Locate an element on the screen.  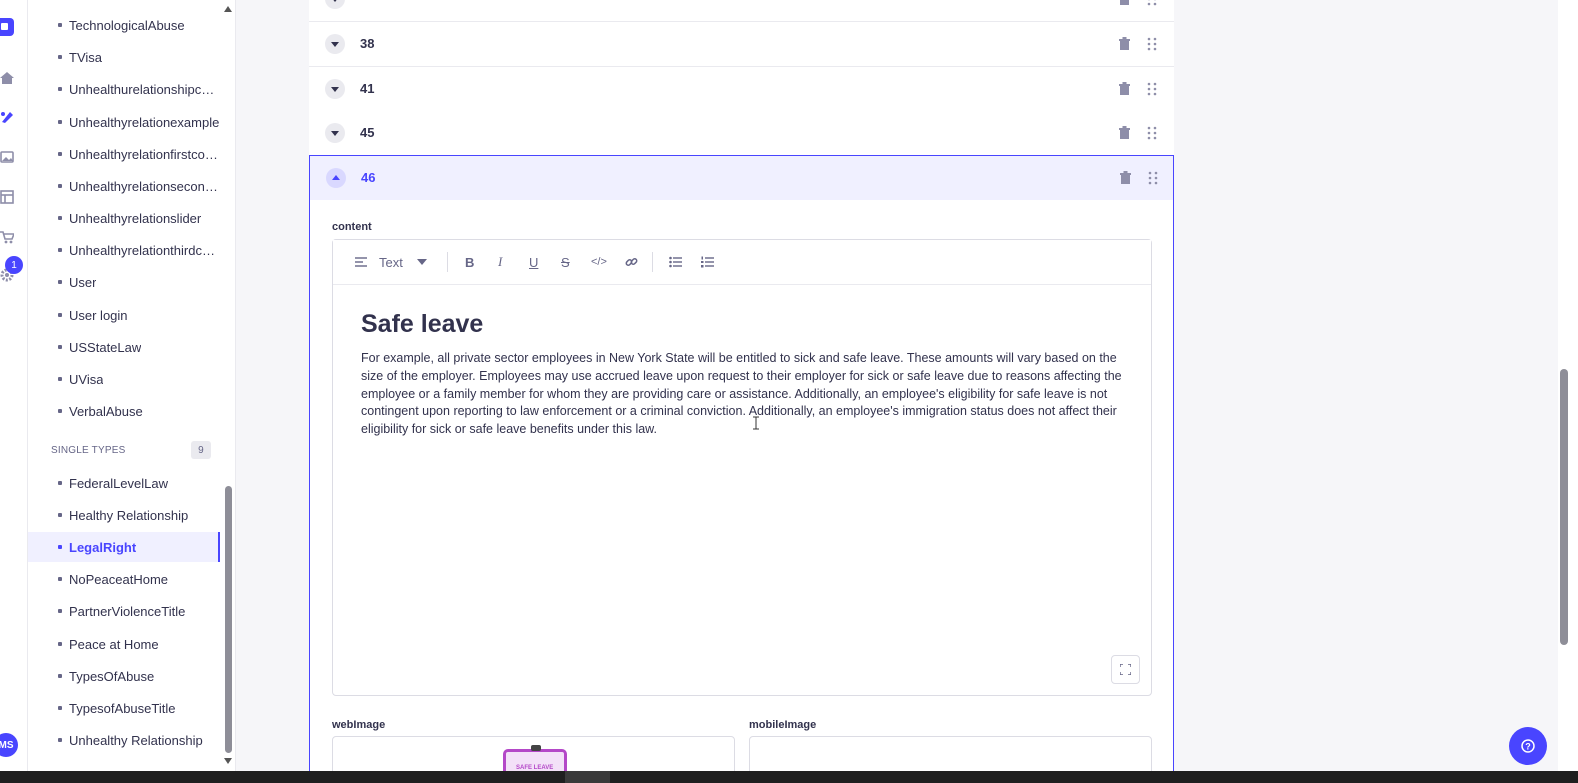
link-icon is located at coordinates (631, 262).